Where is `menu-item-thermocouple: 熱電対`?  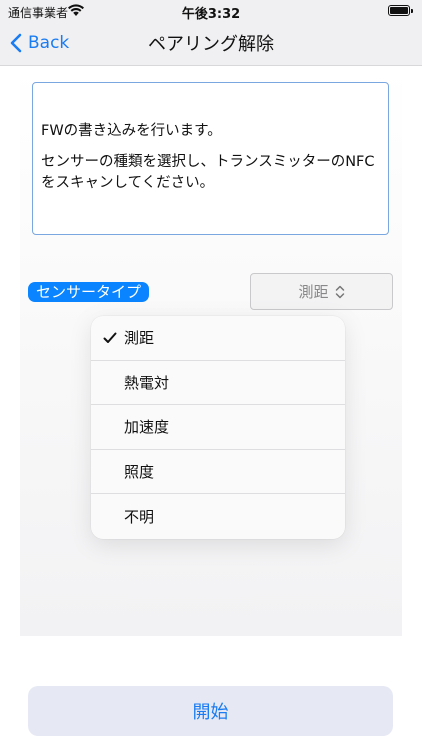 menu-item-thermocouple: 熱電対 is located at coordinates (218, 383).